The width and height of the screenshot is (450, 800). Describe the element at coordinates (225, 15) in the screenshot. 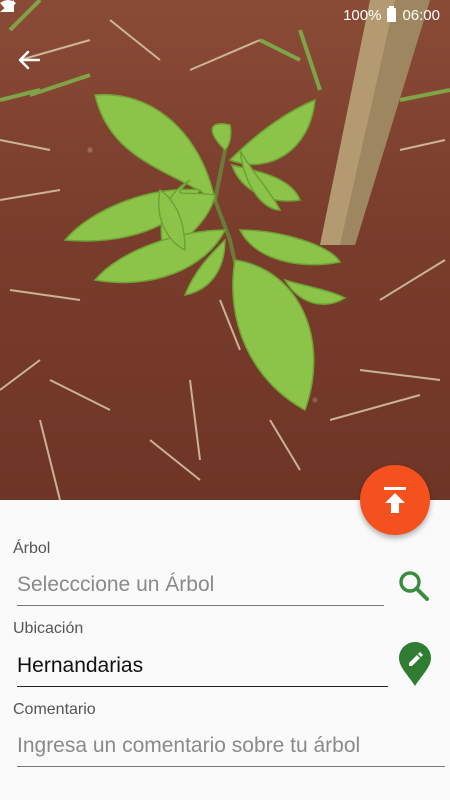

I see `status-bar: 100% 06:00` at that location.